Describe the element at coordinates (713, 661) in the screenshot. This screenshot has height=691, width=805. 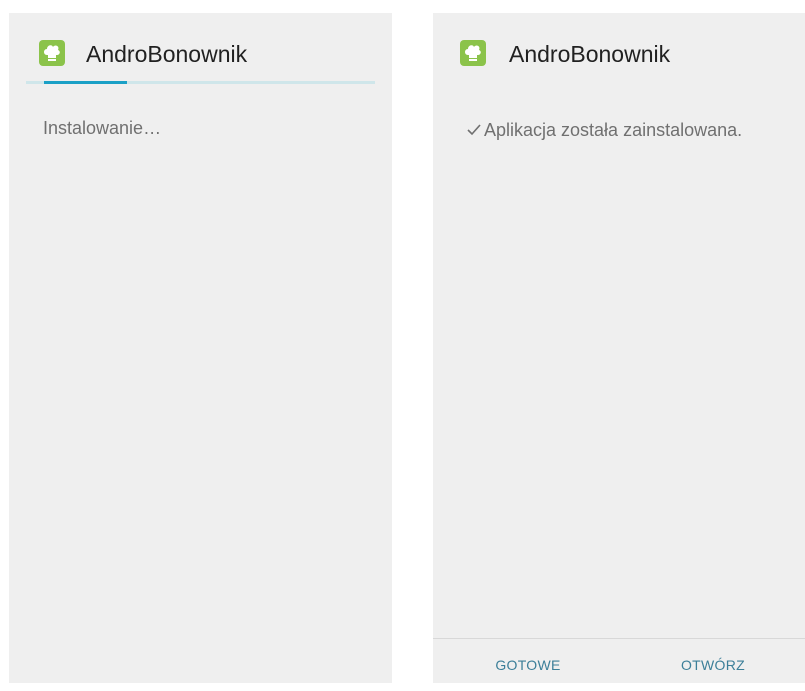
I see `open-button: OTWÓRZ` at that location.